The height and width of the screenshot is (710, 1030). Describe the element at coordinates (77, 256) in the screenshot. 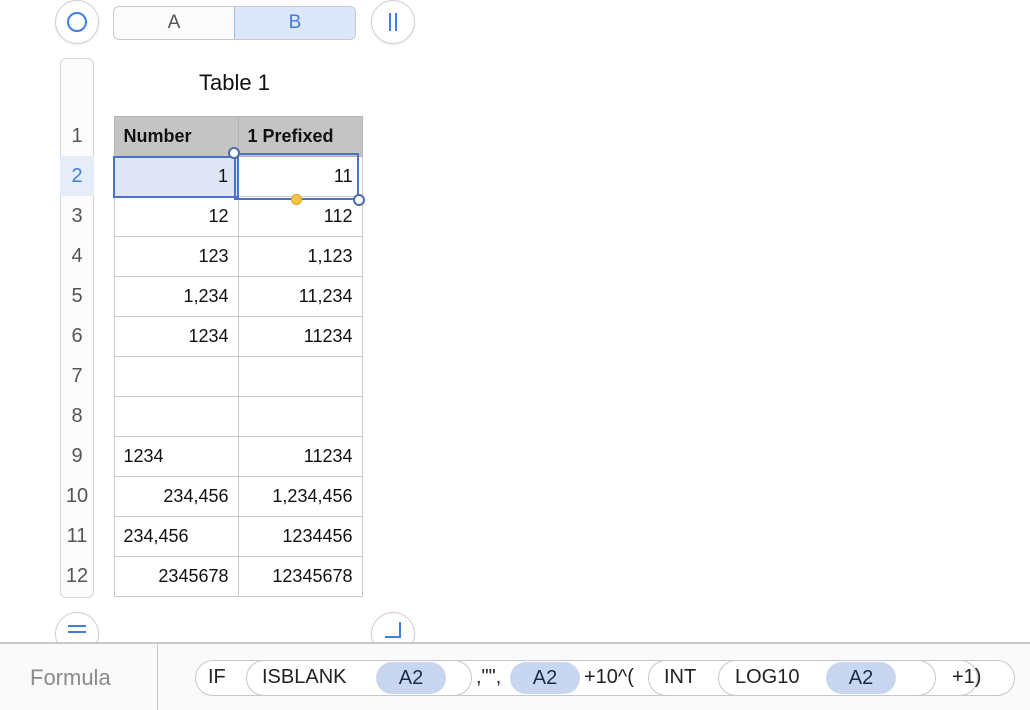

I see `row-header: 4` at that location.